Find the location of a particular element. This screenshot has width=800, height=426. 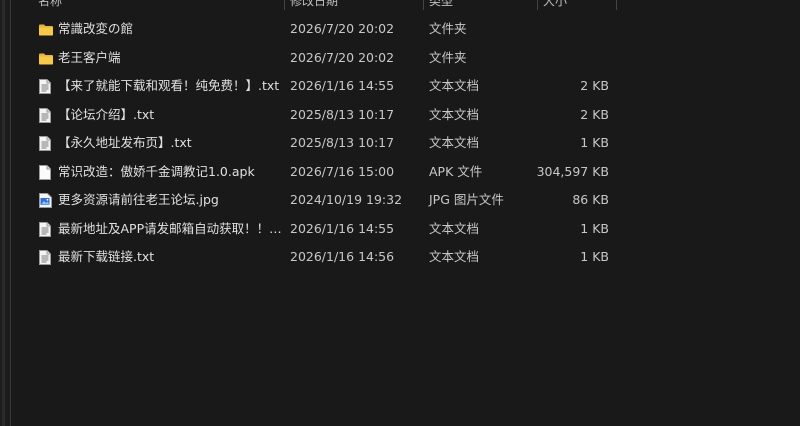

file-modified-date: 2026/1/16 14:56 is located at coordinates (342, 256).